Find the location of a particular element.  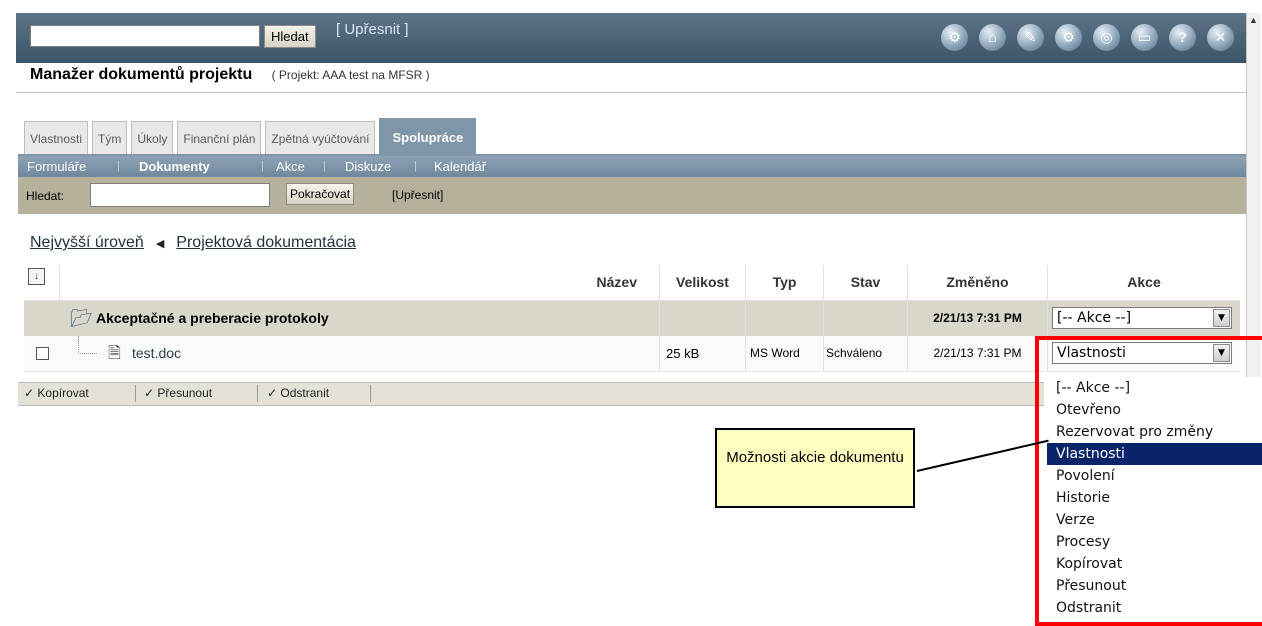

folder-actions-select: [-- Akce --] ▼ is located at coordinates (1142, 318).